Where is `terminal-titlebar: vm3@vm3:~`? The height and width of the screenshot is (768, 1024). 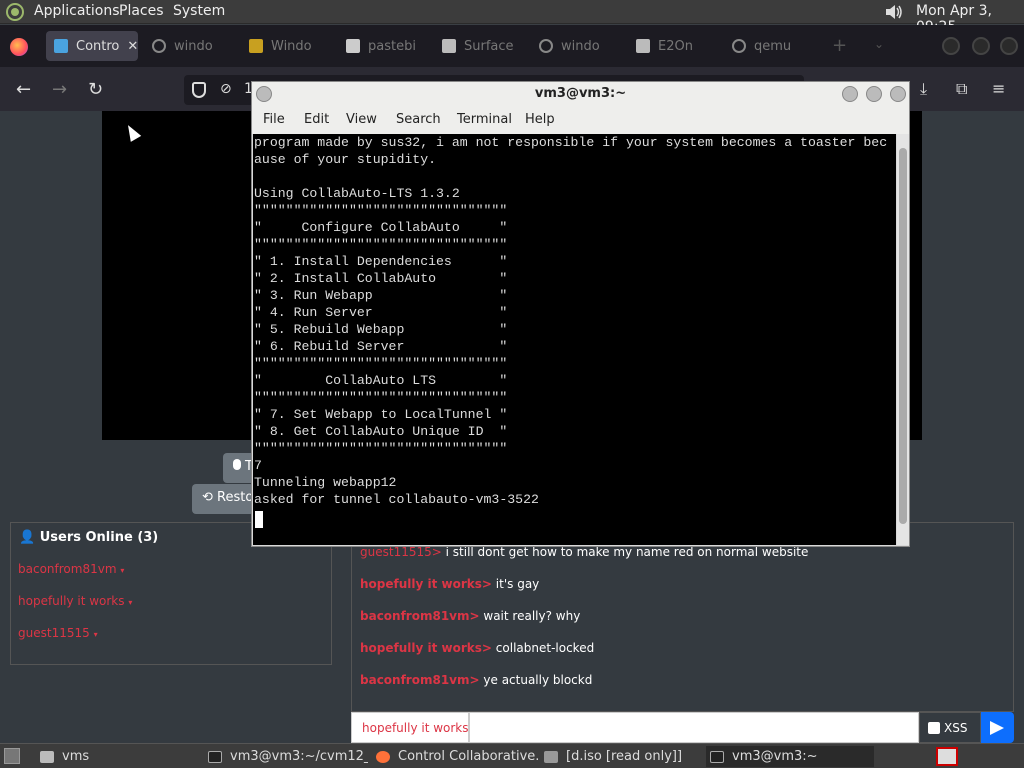
terminal-titlebar: vm3@vm3:~ is located at coordinates (580, 94).